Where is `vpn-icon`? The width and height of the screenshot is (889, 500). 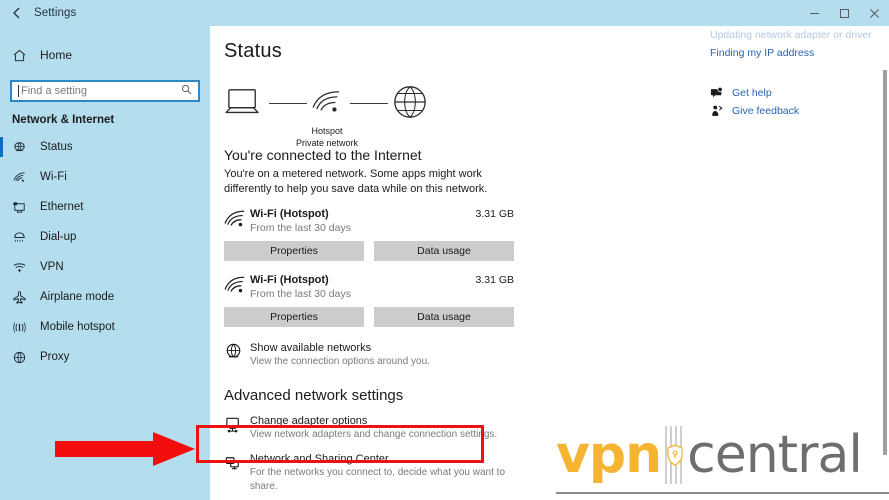
vpn-icon is located at coordinates (24, 267).